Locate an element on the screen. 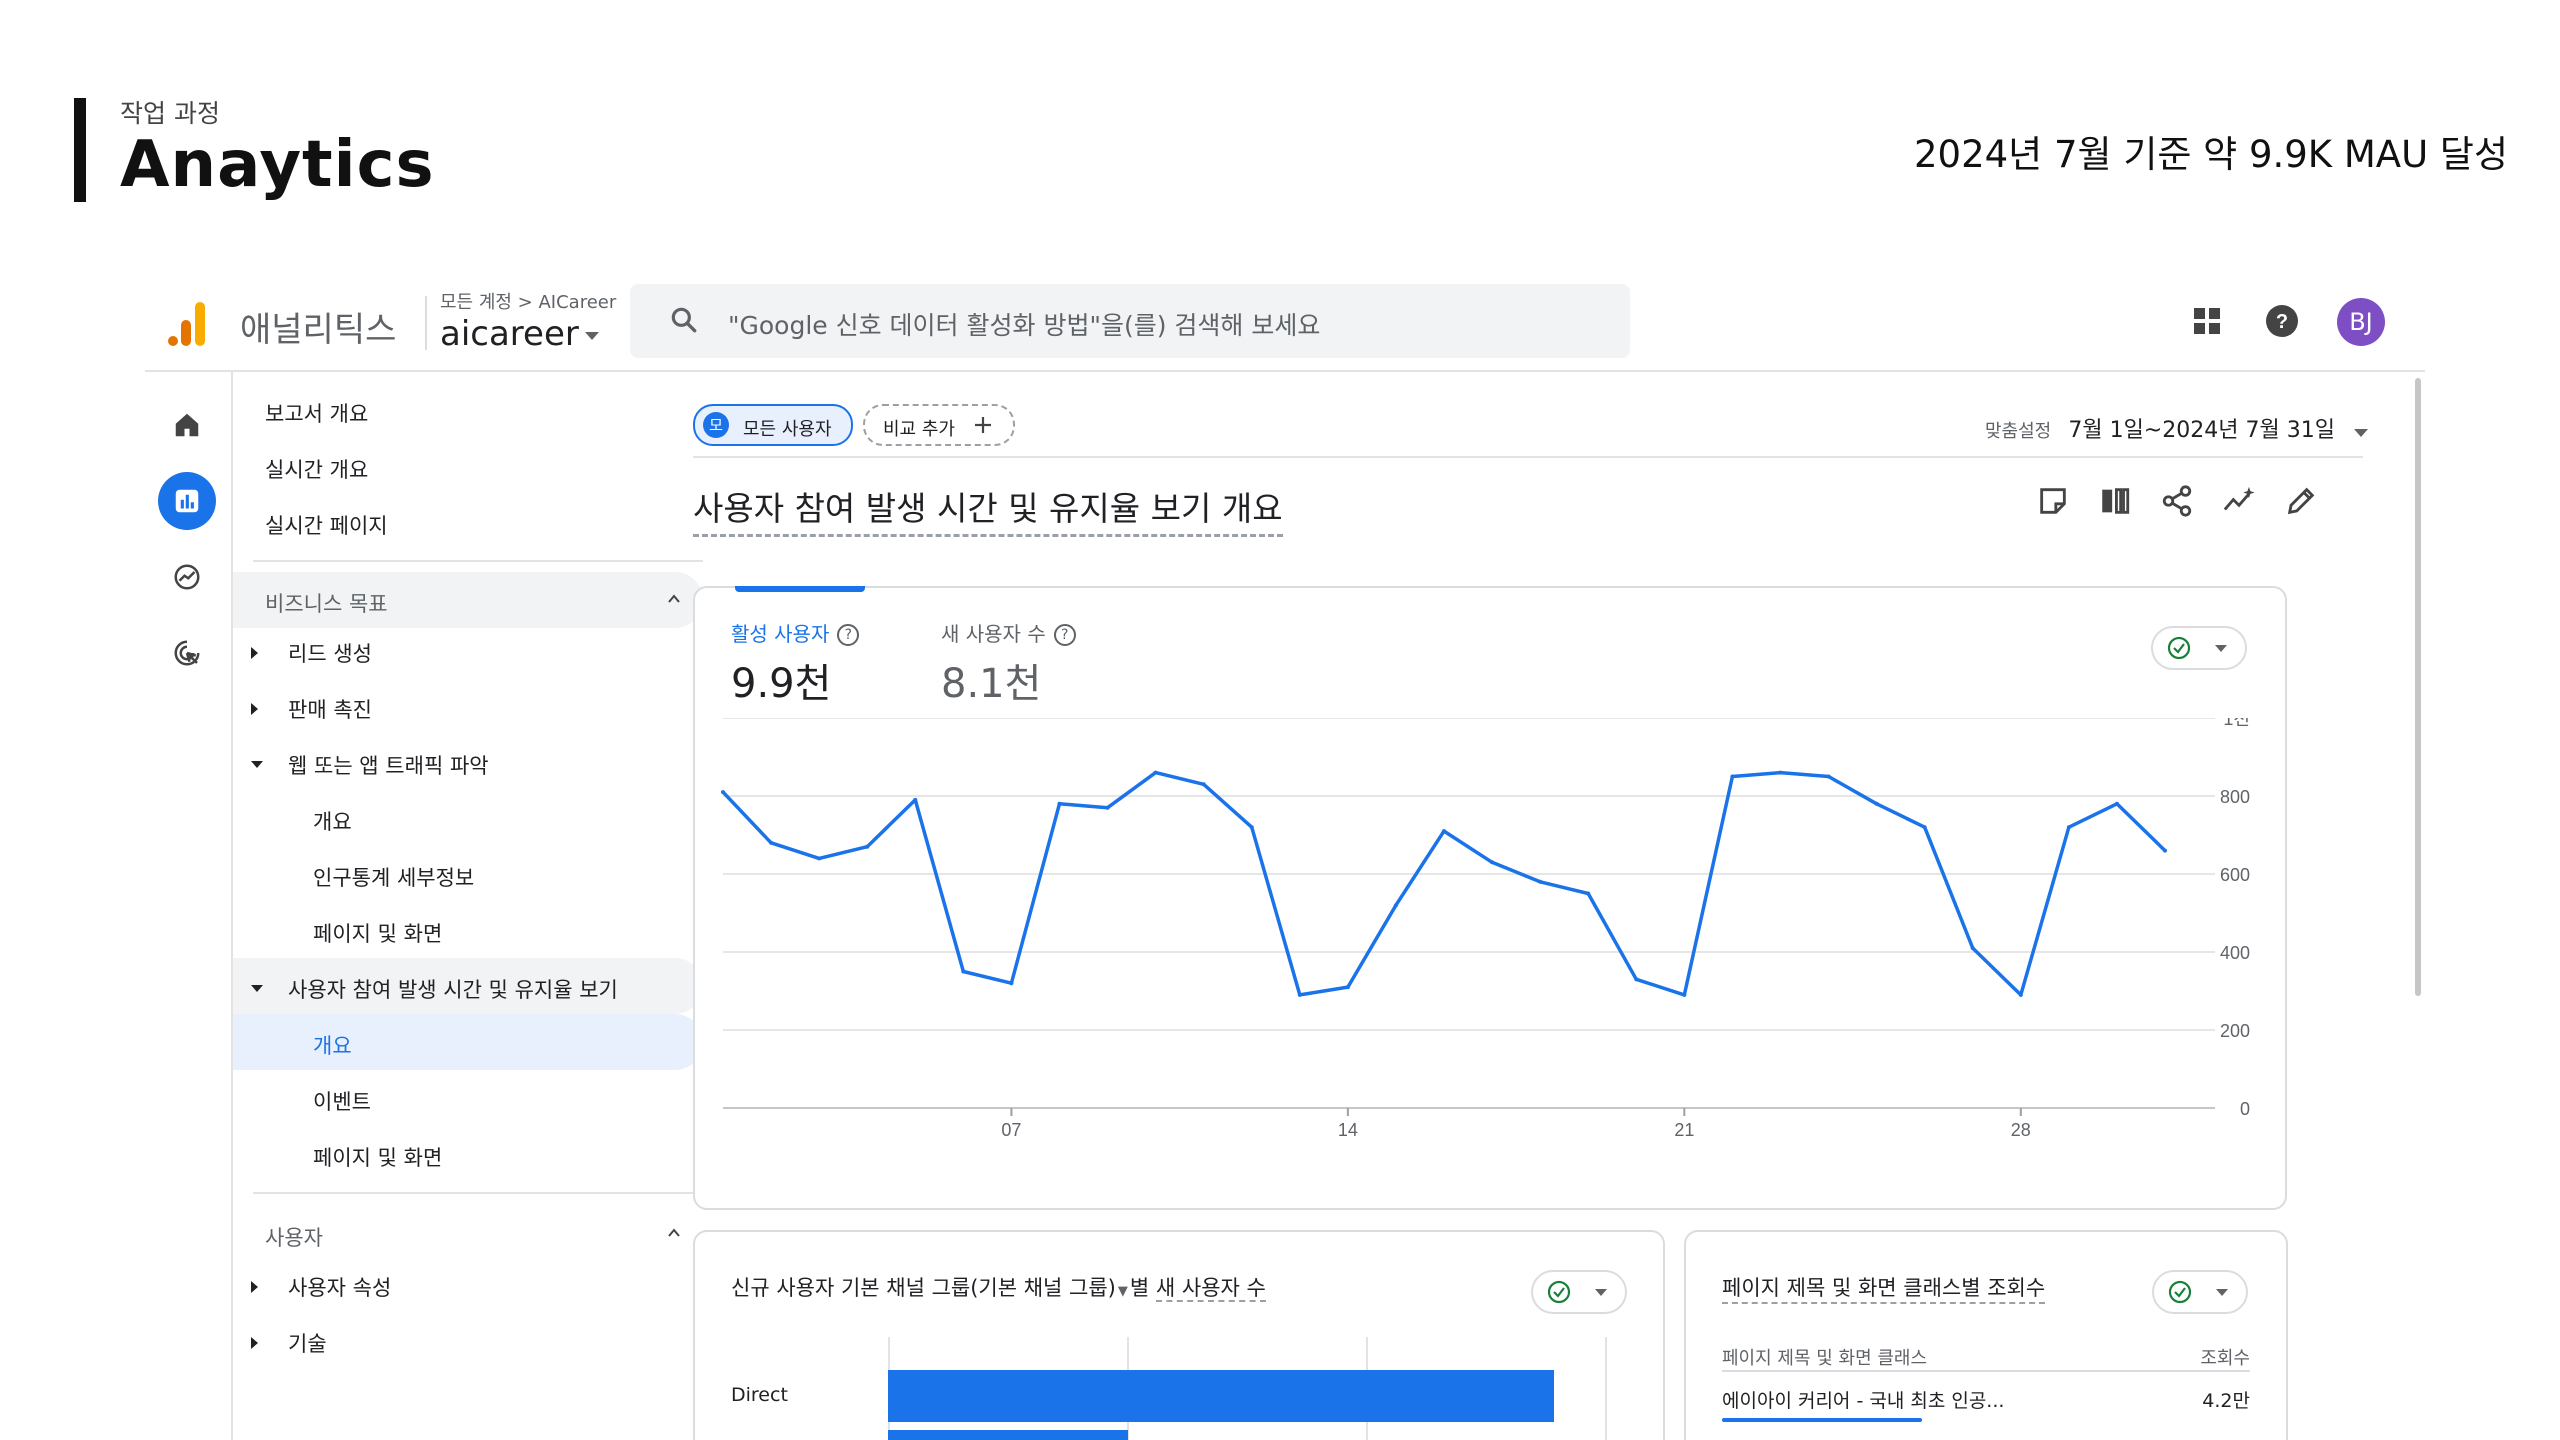  channel-card-title-prefix: 신규 사용자 기본 채널 그룹(기본 채널 그룹) is located at coordinates (923, 1288).